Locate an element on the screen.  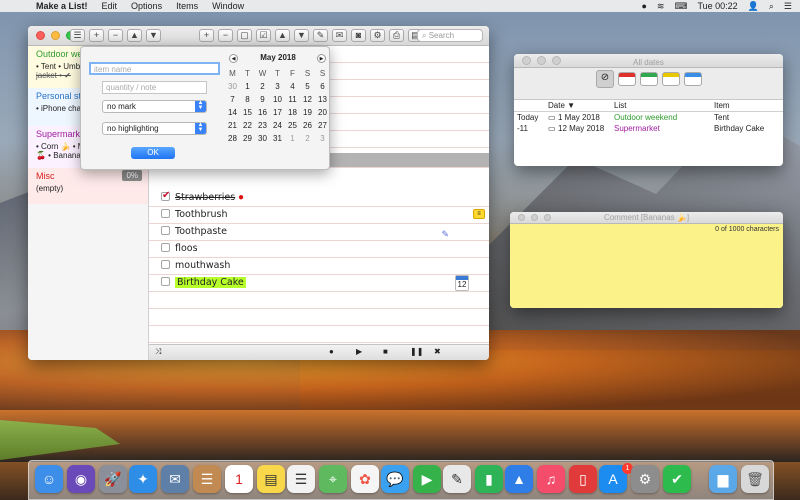
blue-filter-swatch is located at coordinates (693, 79).